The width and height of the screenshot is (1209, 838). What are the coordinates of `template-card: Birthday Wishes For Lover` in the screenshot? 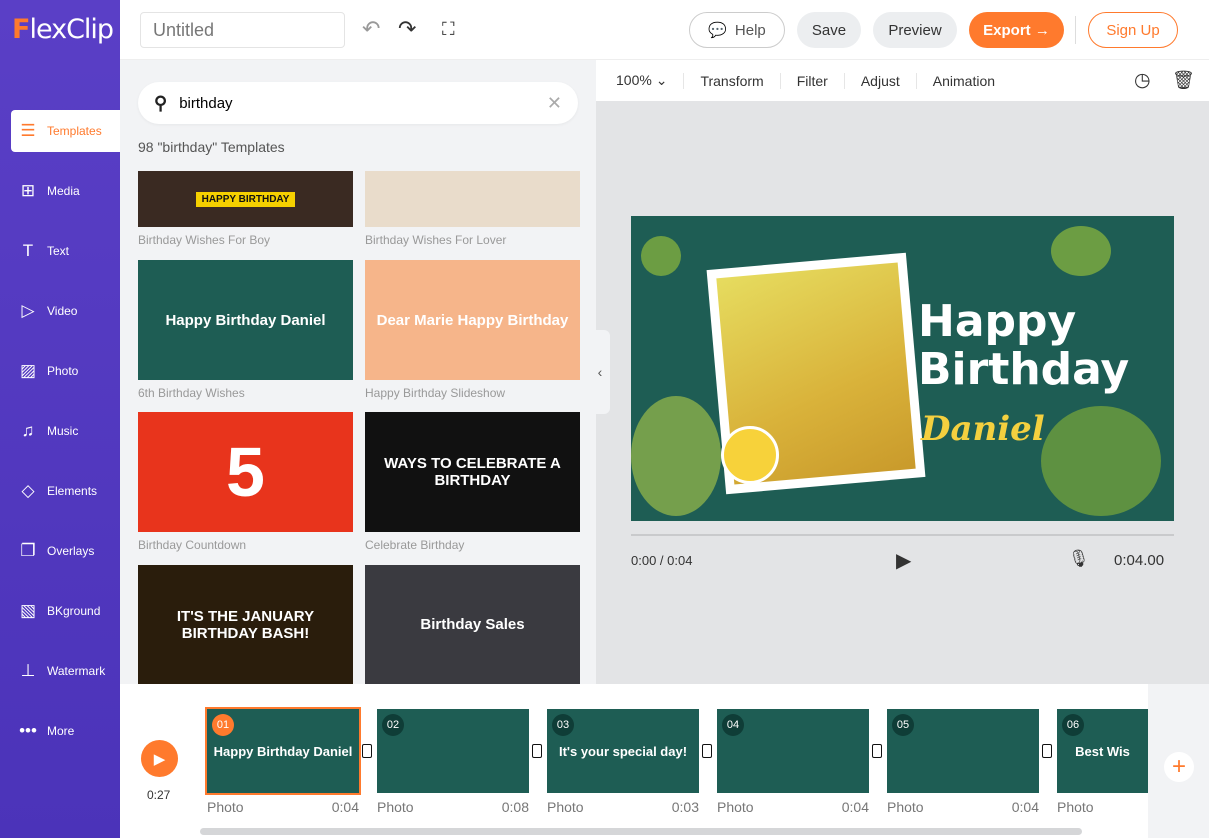 It's located at (472, 209).